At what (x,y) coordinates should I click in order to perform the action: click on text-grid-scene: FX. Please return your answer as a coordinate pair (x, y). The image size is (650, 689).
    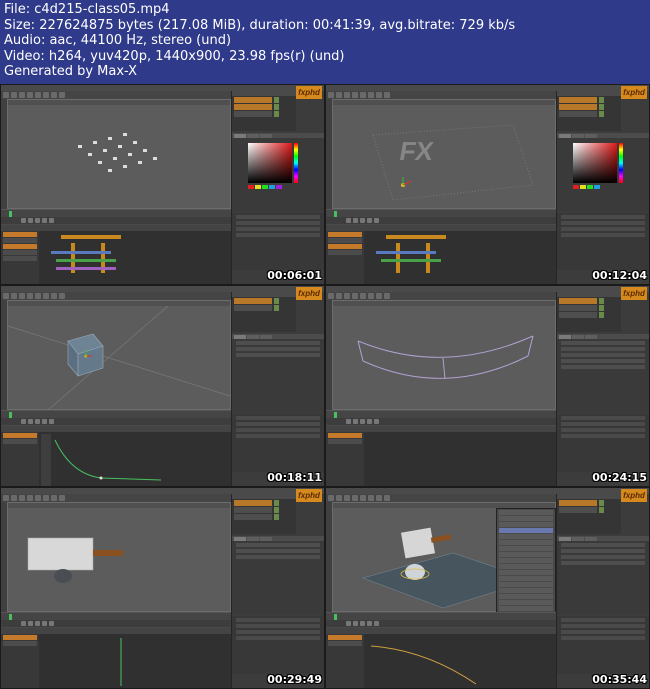
    Looking at the image, I should click on (453, 162).